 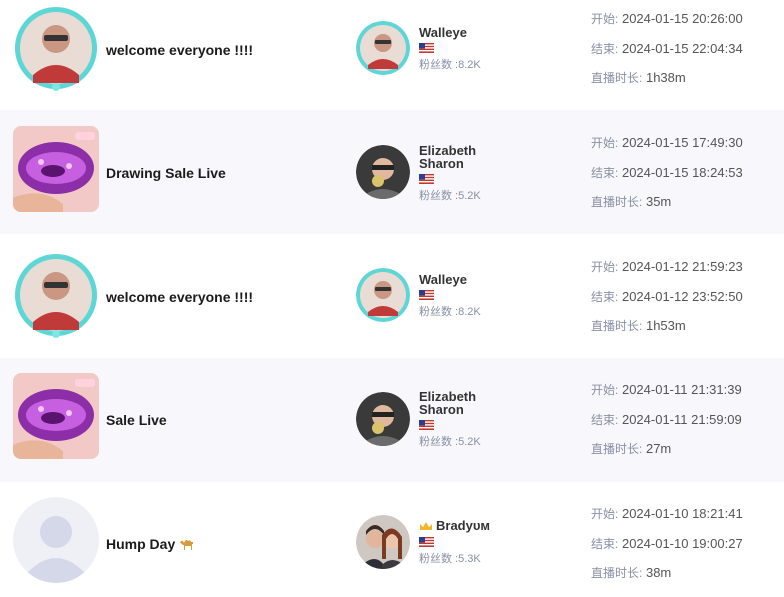 What do you see at coordinates (666, 390) in the screenshot?
I see `start-time: 开始: 2024-01-11 21:31:39` at bounding box center [666, 390].